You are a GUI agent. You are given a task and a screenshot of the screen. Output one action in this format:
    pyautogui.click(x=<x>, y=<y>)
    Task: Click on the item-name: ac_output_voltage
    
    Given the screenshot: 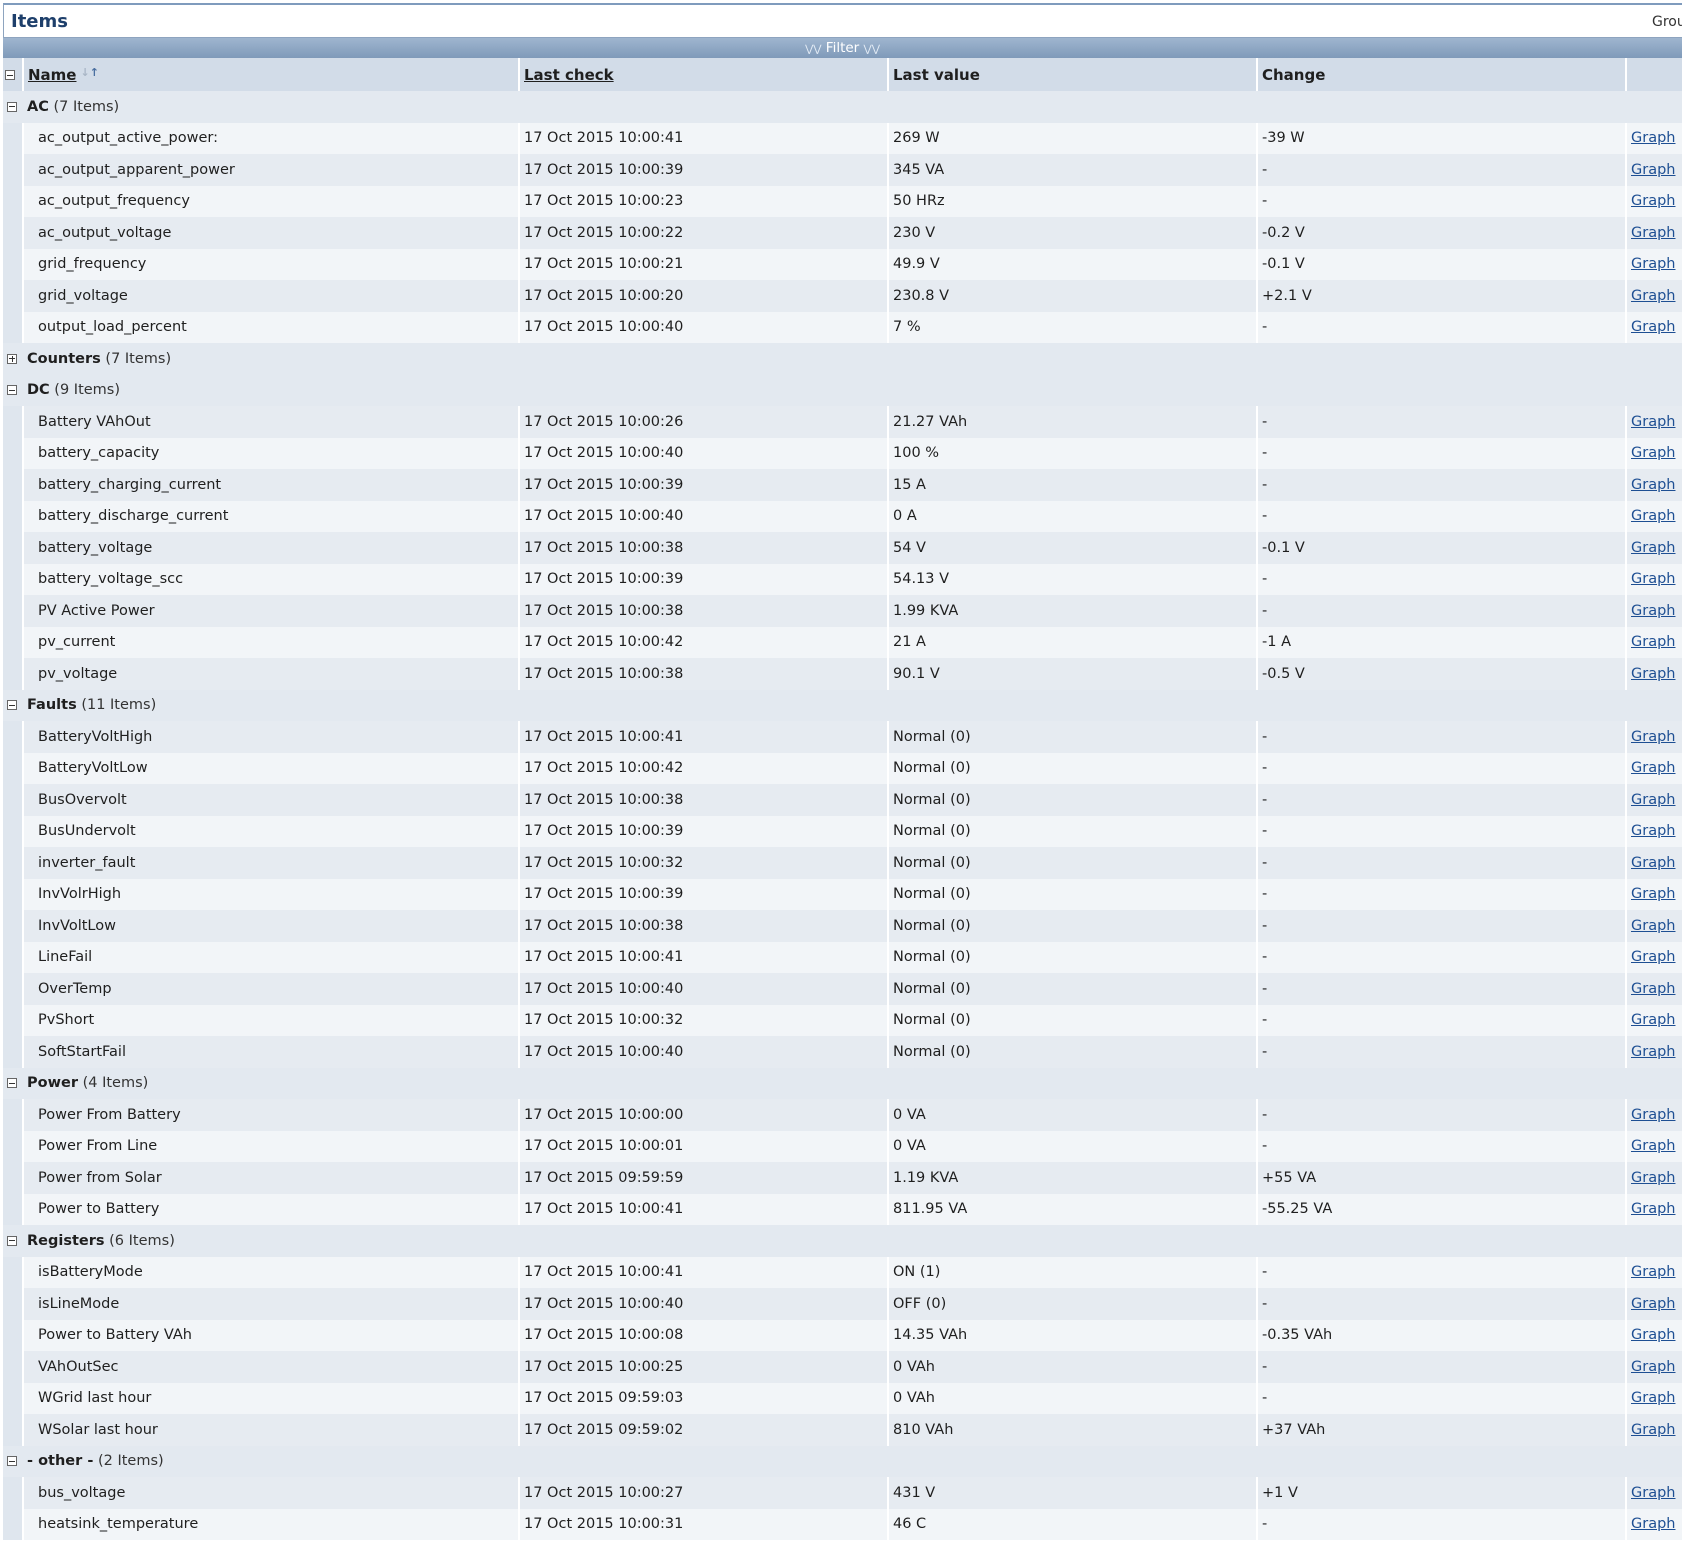 What is the action you would take?
    pyautogui.click(x=271, y=233)
    